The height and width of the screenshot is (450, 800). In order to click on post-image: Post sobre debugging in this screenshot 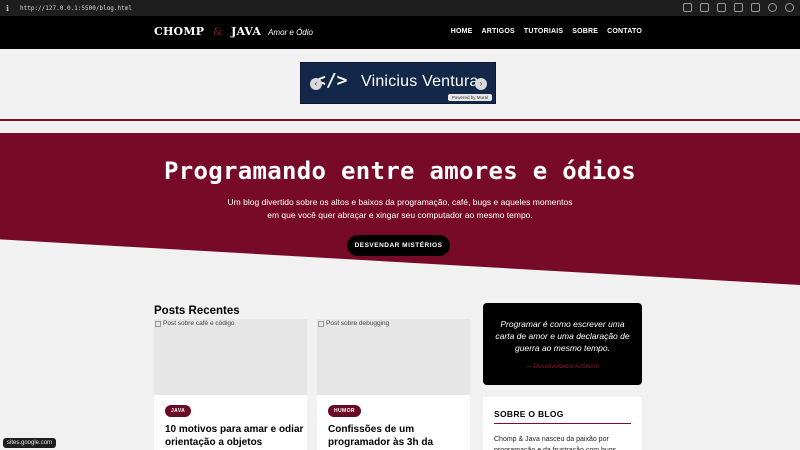, I will do `click(393, 357)`.